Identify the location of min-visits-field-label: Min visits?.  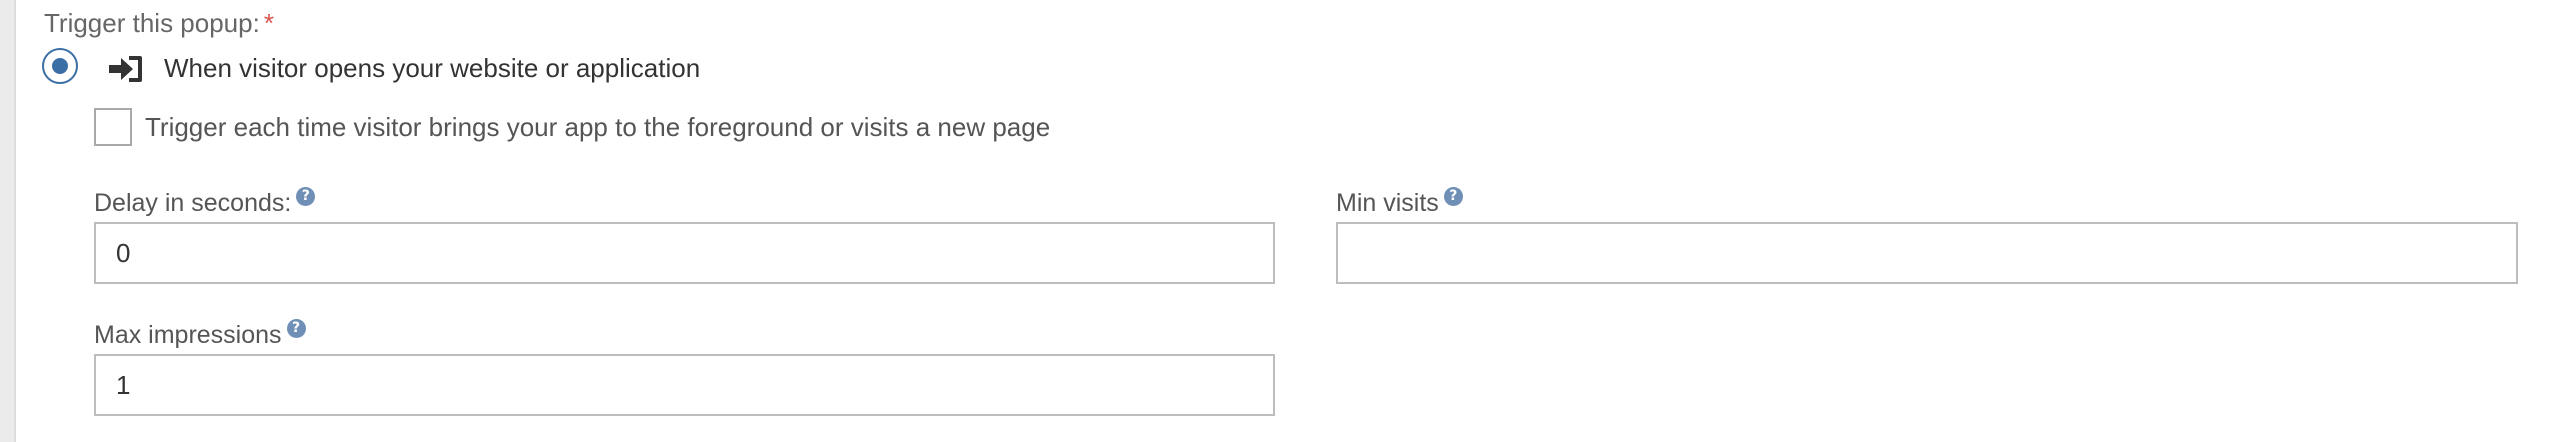
(1399, 202).